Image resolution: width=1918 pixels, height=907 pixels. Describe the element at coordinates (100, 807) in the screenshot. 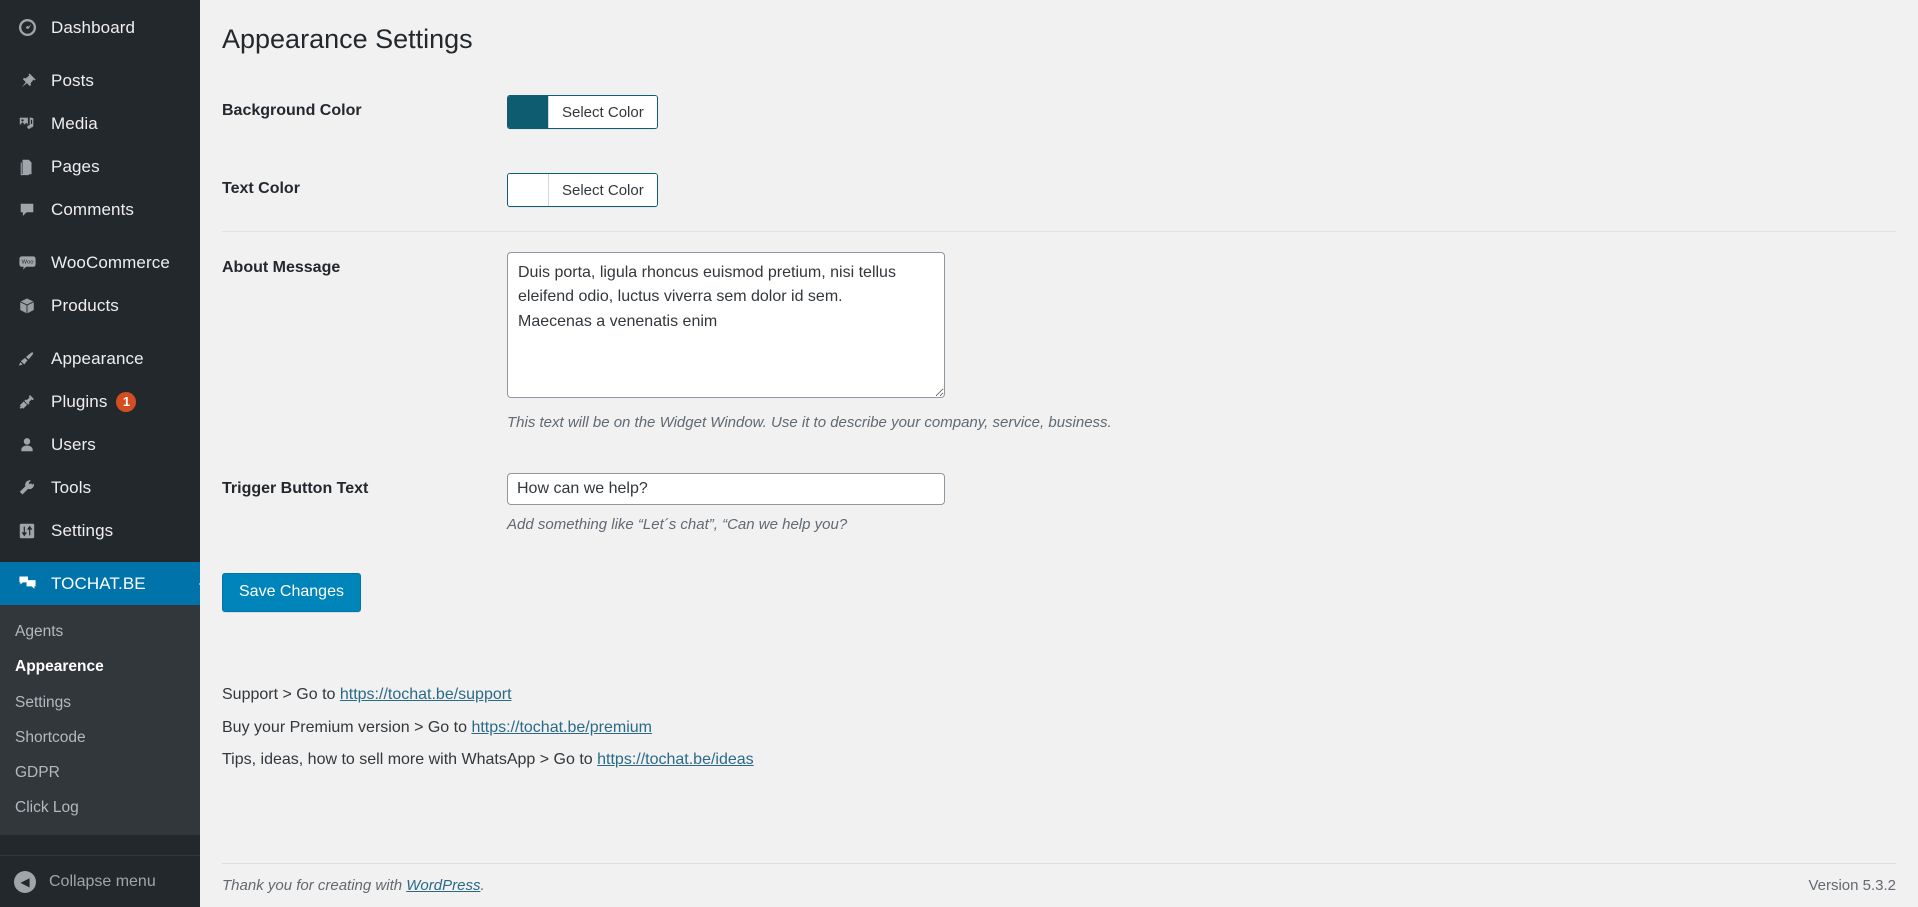

I see `submenu-item-click-log: Click Log` at that location.